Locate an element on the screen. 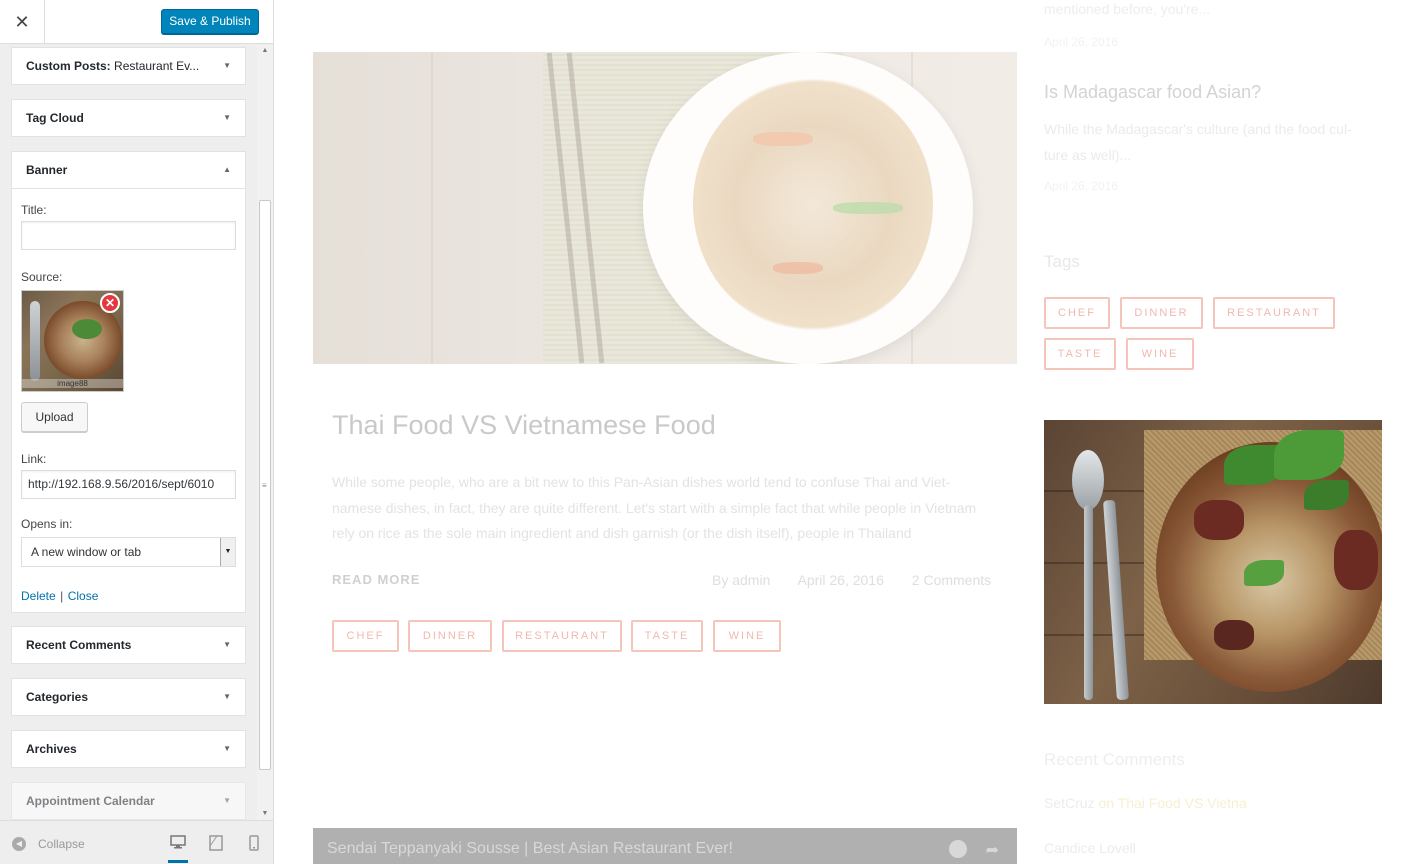  delete-link: Delete is located at coordinates (38, 596).